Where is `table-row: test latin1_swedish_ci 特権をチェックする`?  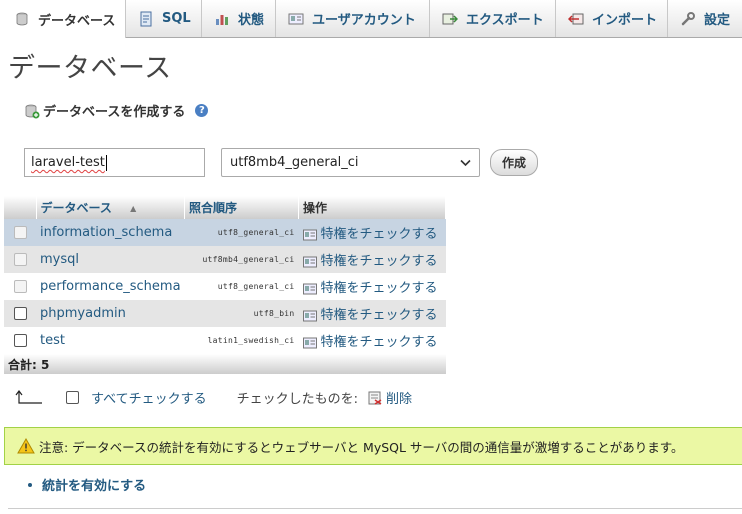 table-row: test latin1_swedish_ci 特権をチェックする is located at coordinates (225, 340).